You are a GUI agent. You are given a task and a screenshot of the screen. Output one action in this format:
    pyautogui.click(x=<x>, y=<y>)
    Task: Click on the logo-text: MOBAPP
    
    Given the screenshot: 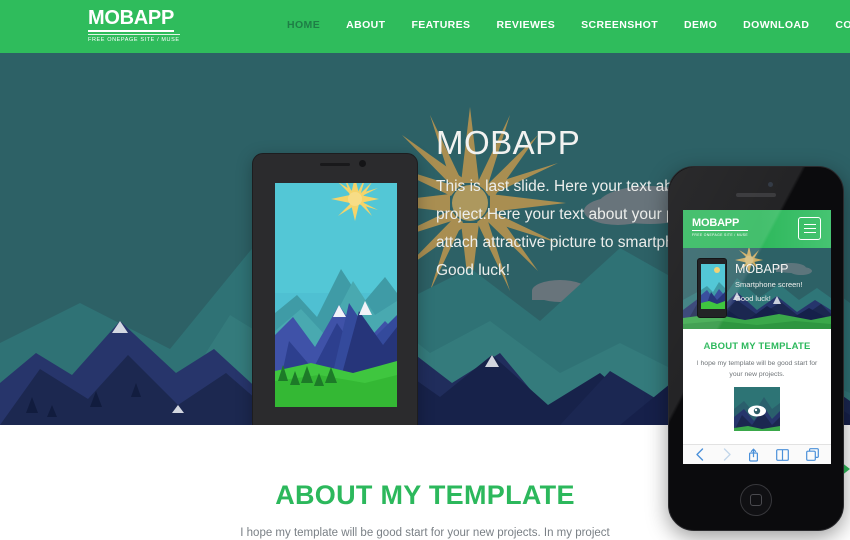 What is the action you would take?
    pyautogui.click(x=131, y=20)
    